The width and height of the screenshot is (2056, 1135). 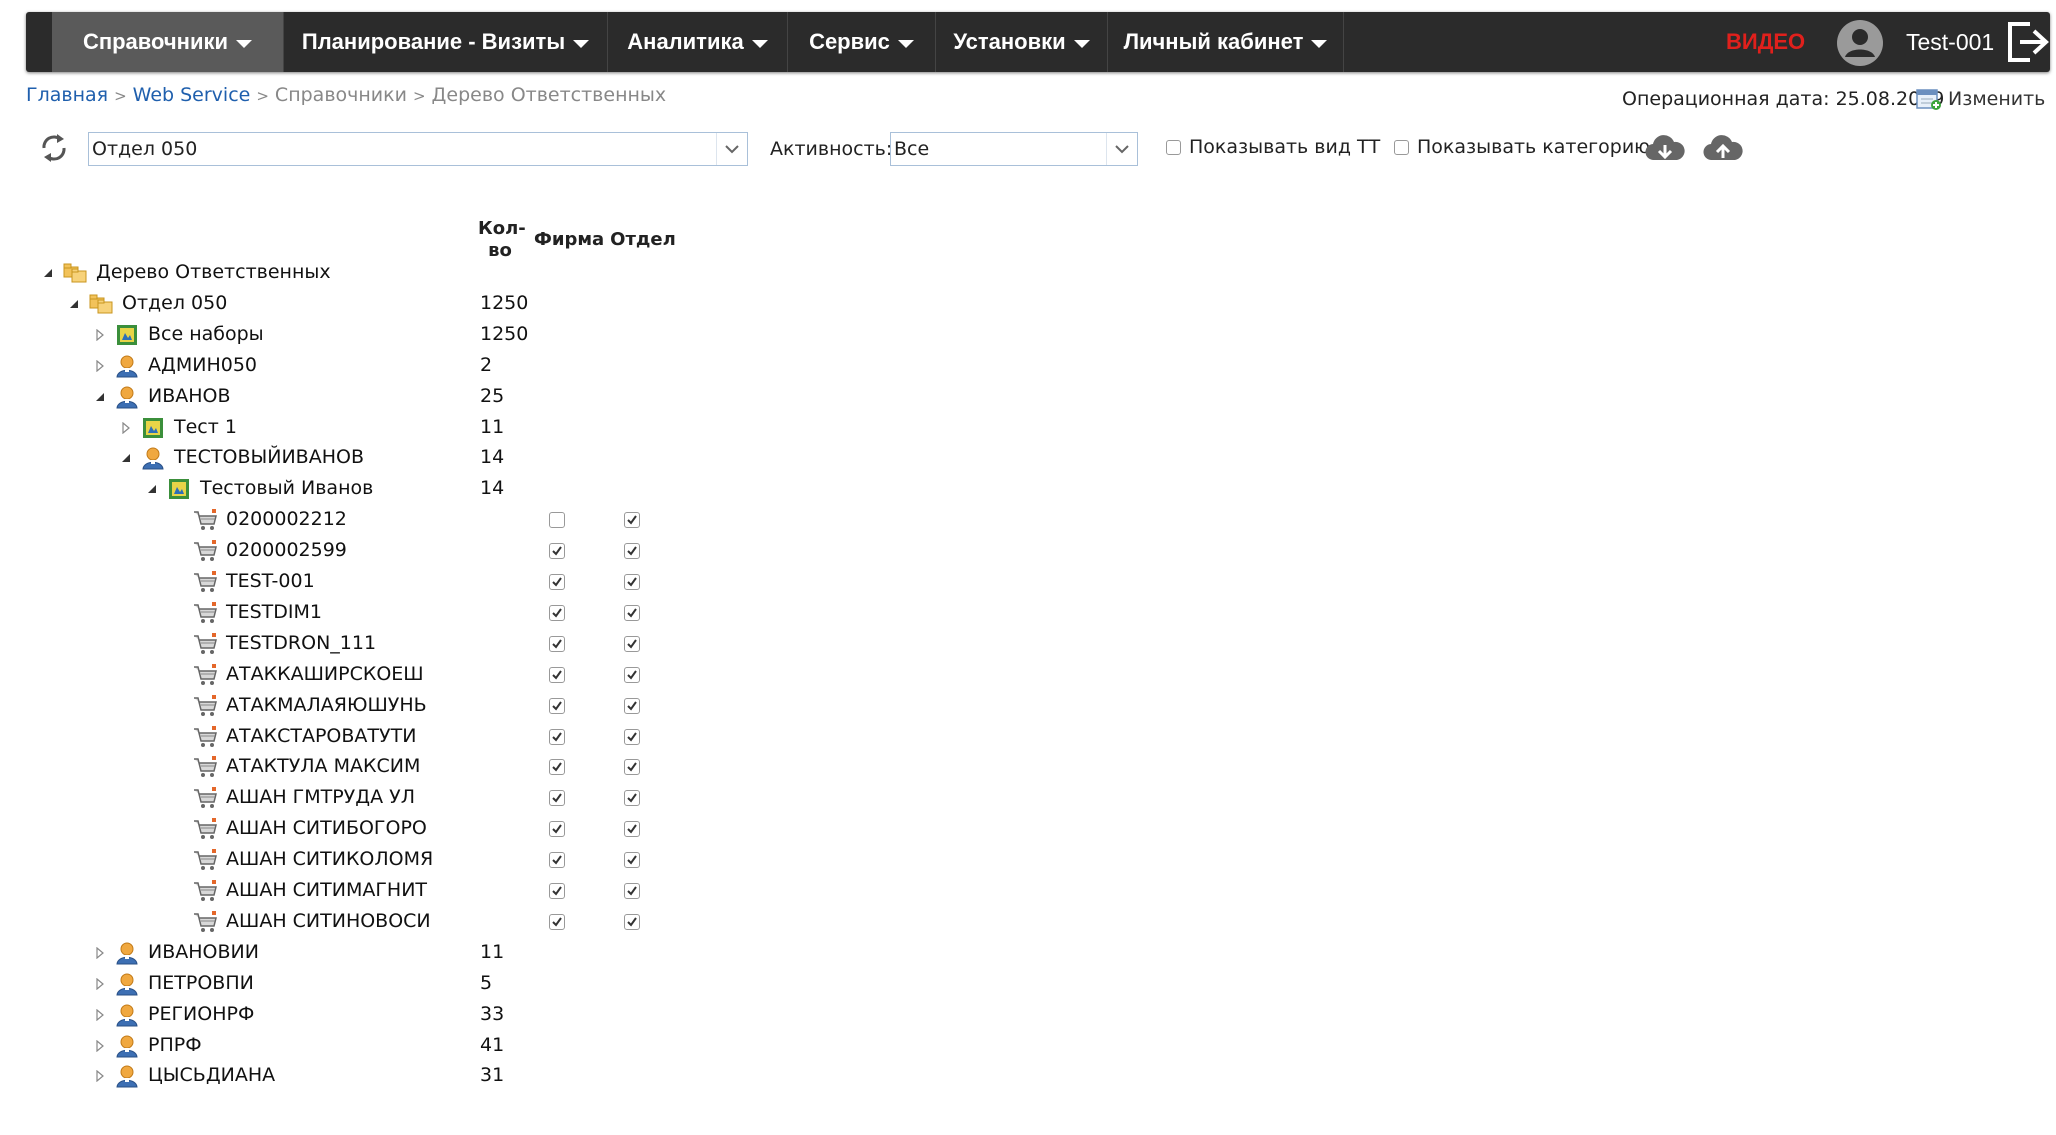 I want to click on calendar-edit-icon, so click(x=1929, y=99).